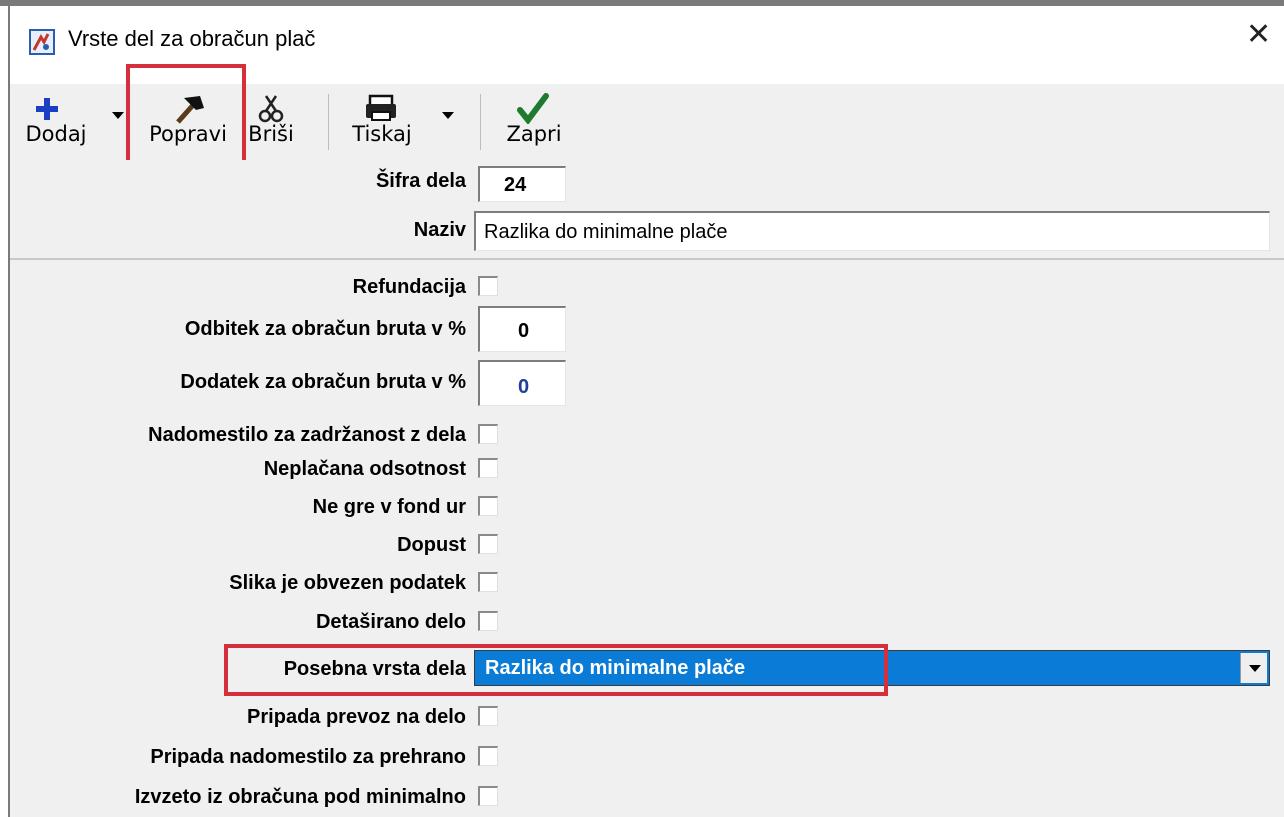  I want to click on addition-value: 0, so click(524, 387).